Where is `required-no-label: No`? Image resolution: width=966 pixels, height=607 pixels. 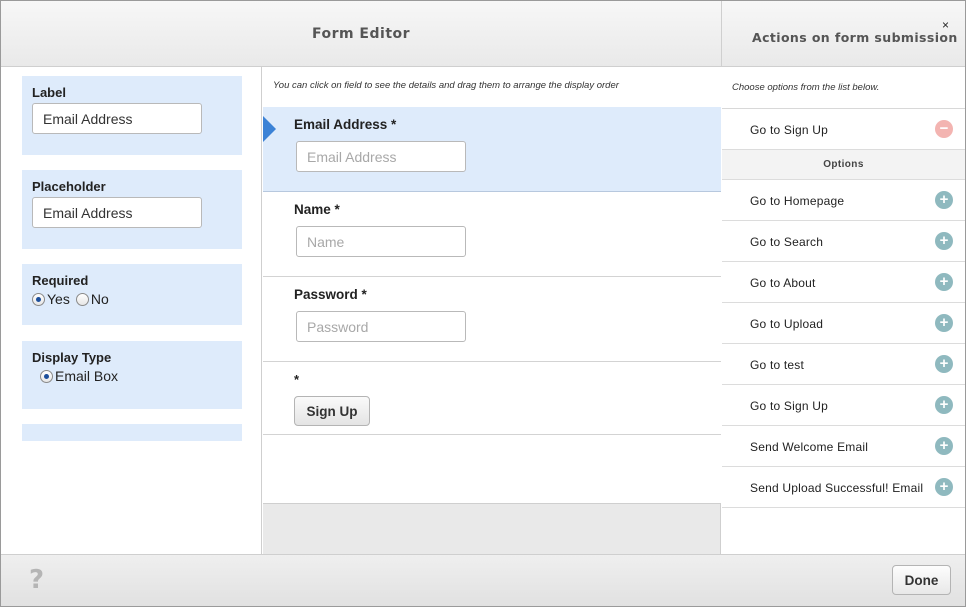
required-no-label: No is located at coordinates (99, 299).